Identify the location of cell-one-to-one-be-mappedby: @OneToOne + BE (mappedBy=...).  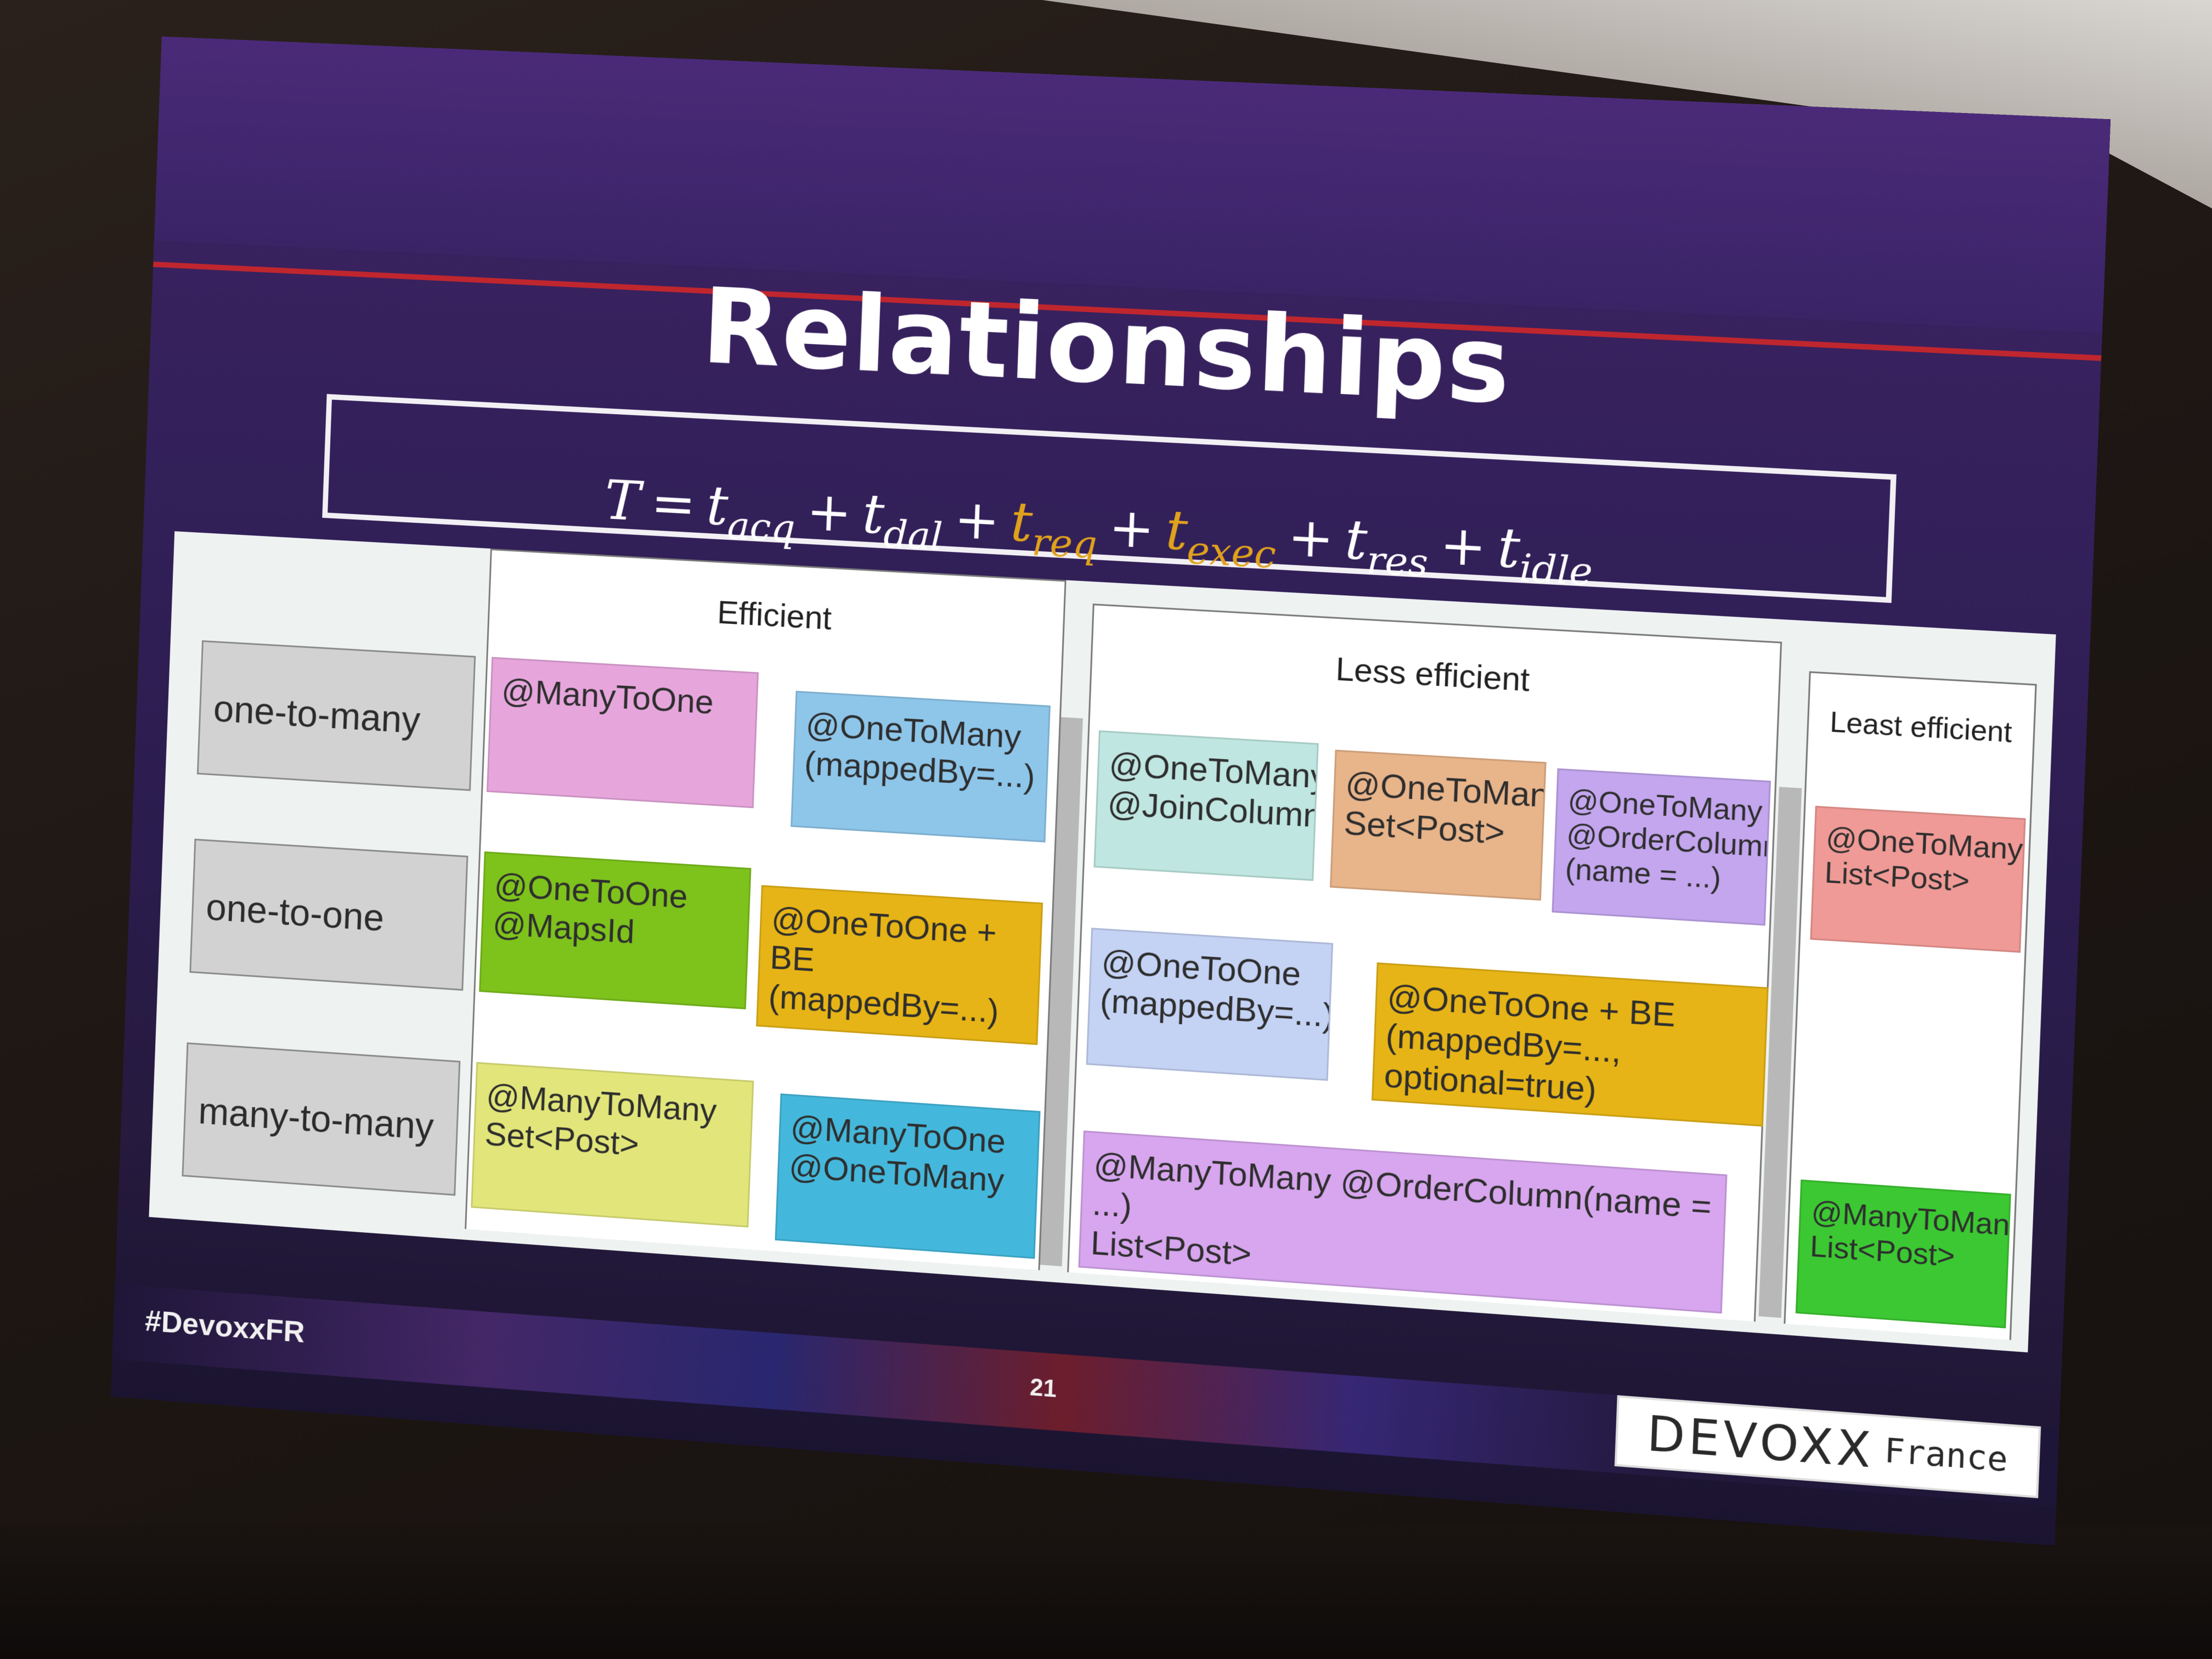
(900, 965).